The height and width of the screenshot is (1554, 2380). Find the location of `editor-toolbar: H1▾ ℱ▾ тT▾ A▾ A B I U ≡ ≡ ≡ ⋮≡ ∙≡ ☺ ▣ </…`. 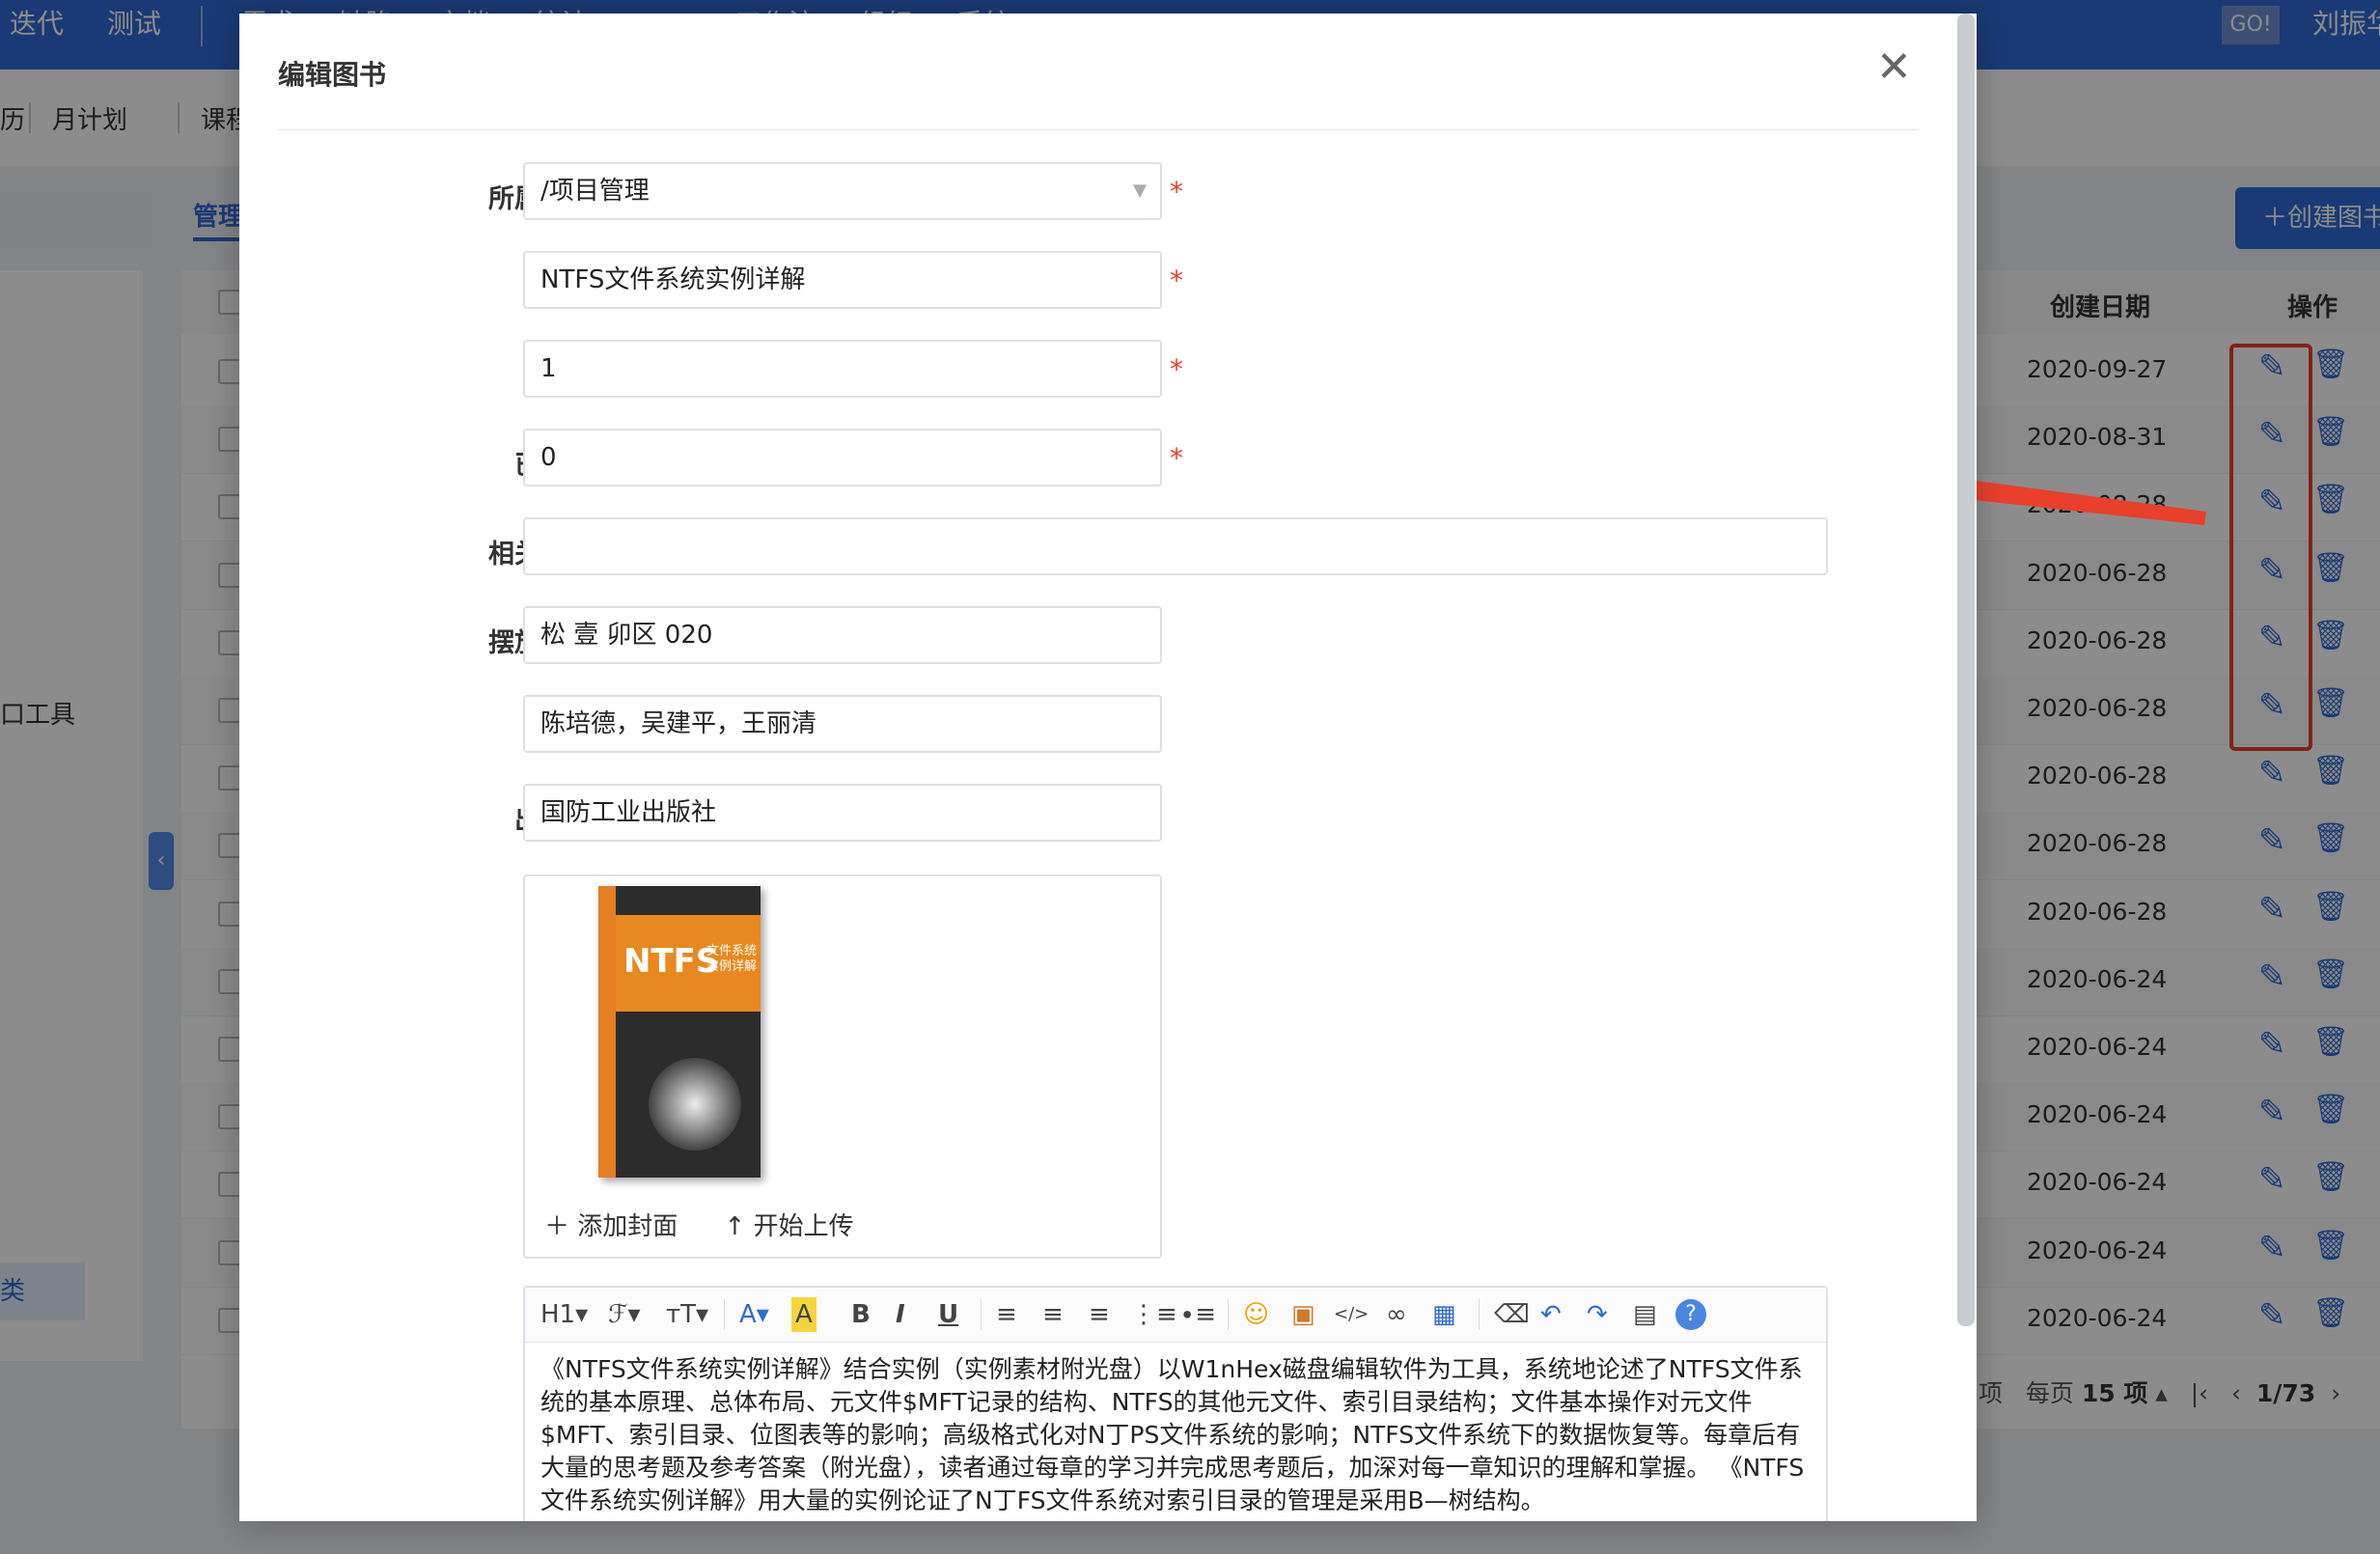

editor-toolbar: H1▾ ℱ▾ тT▾ A▾ A B I U ≡ ≡ ≡ ⋮≡ ∙≡ ☺ ▣ </… is located at coordinates (1175, 1315).